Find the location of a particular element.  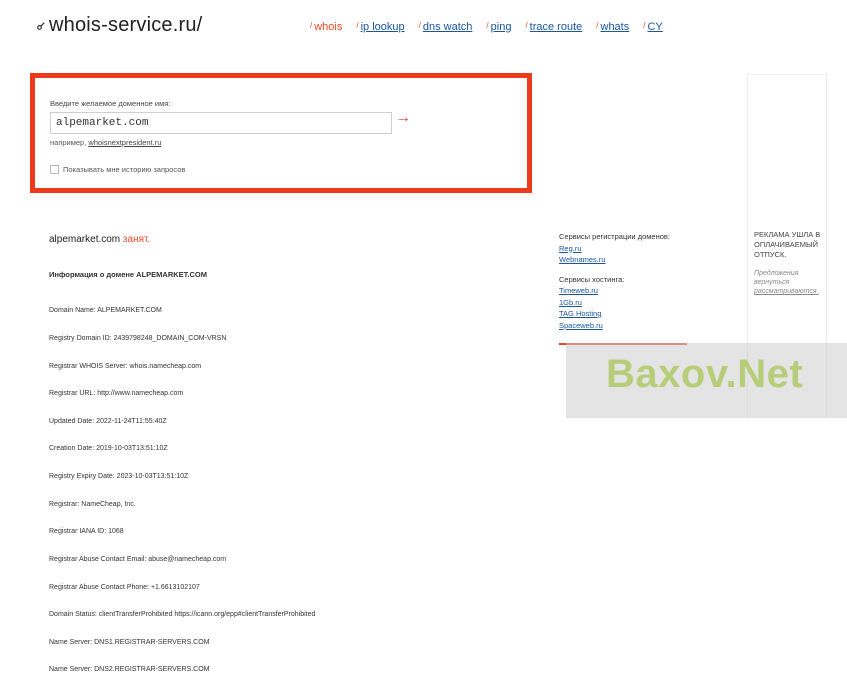

hosting-heading: Сервисы хостинга: is located at coordinates (592, 279).